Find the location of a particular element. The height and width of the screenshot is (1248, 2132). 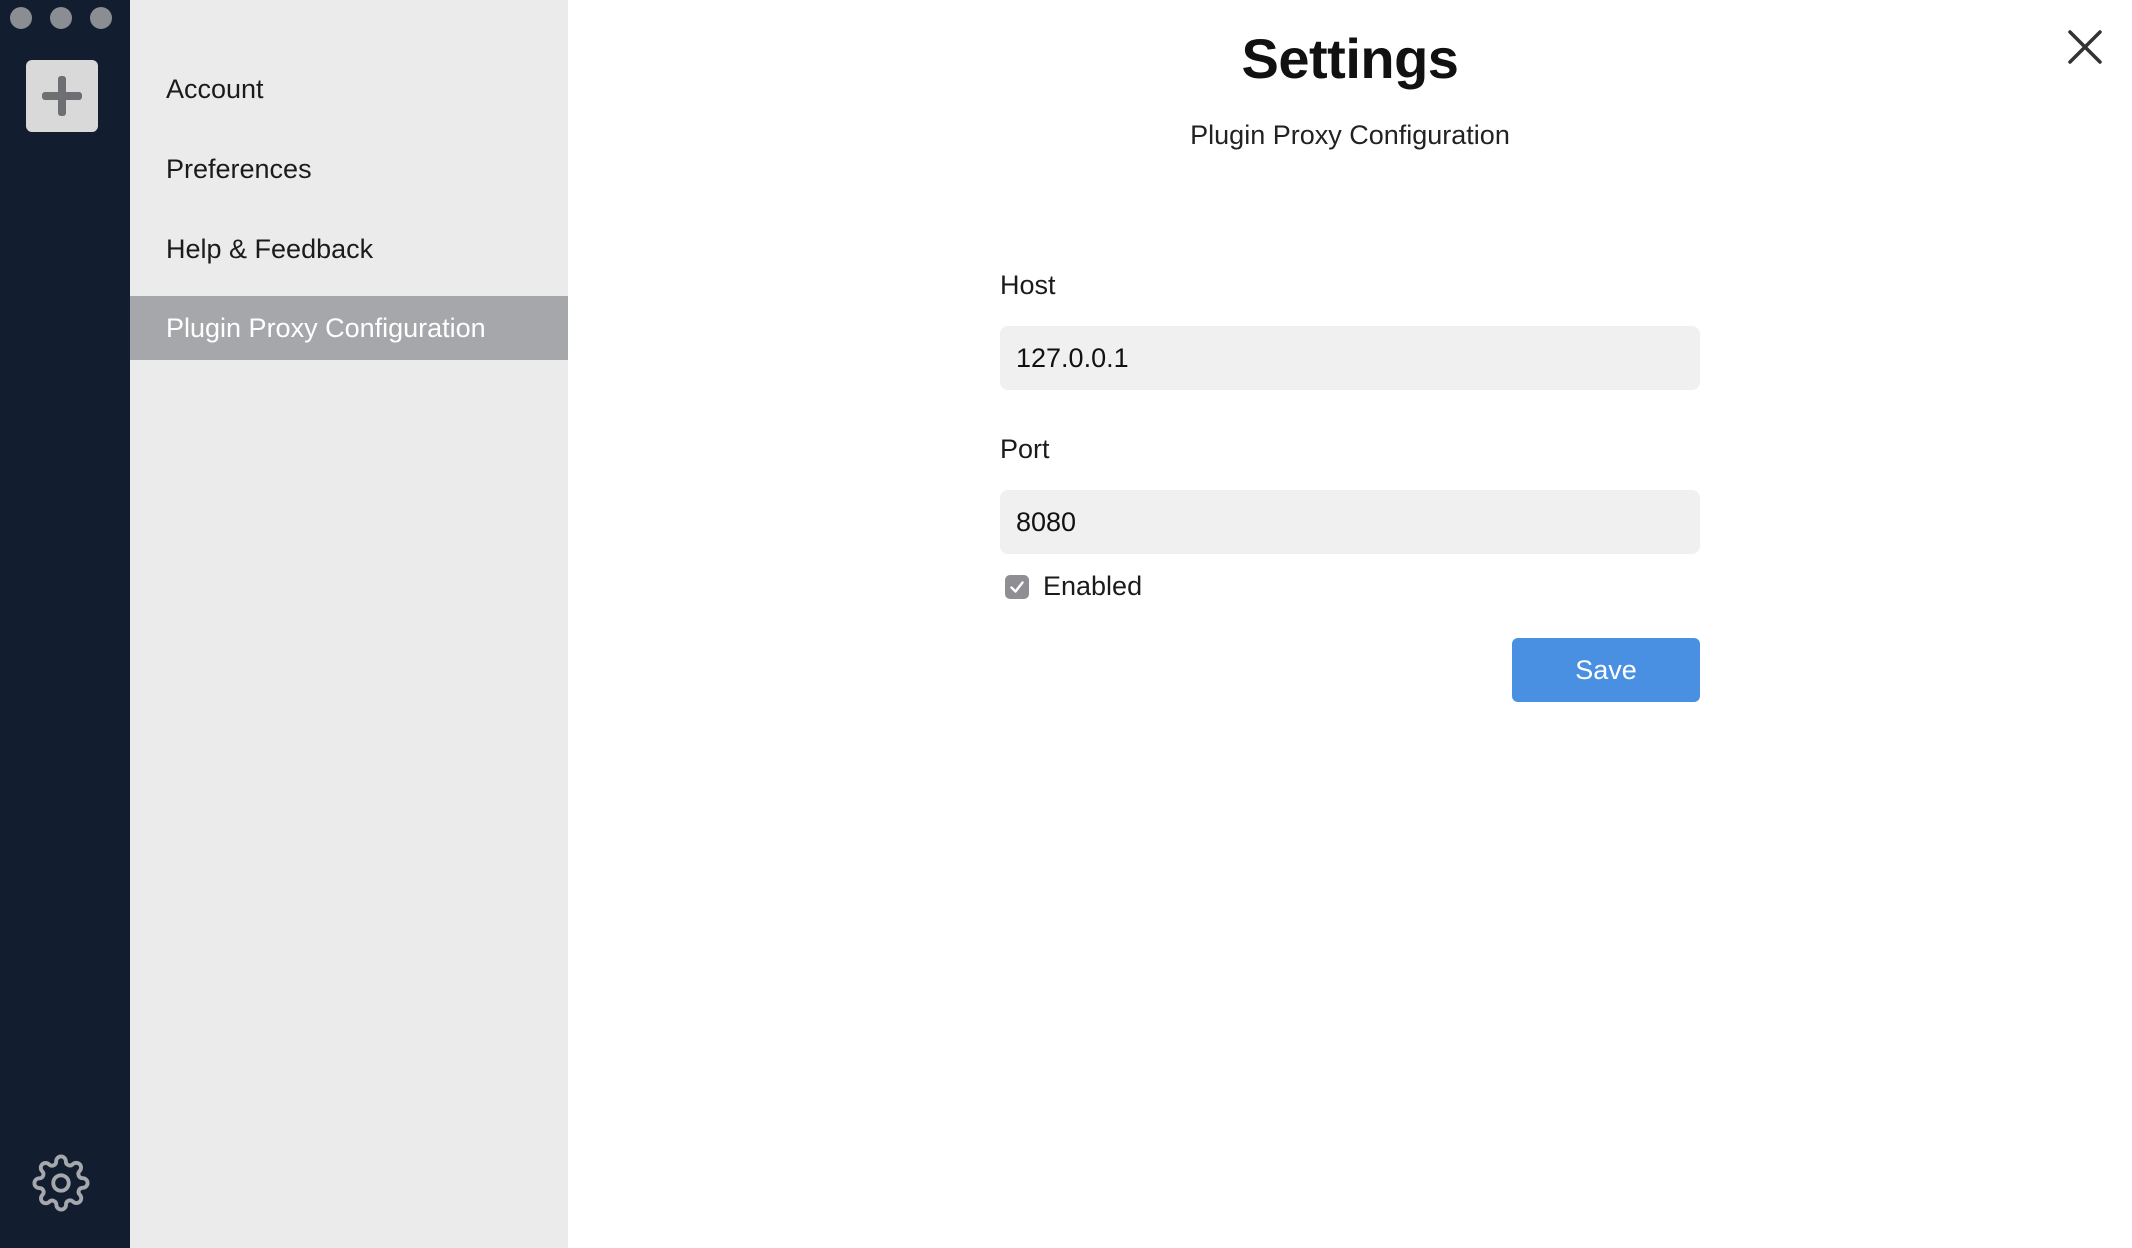

enabled-checkbox is located at coordinates (1017, 586).